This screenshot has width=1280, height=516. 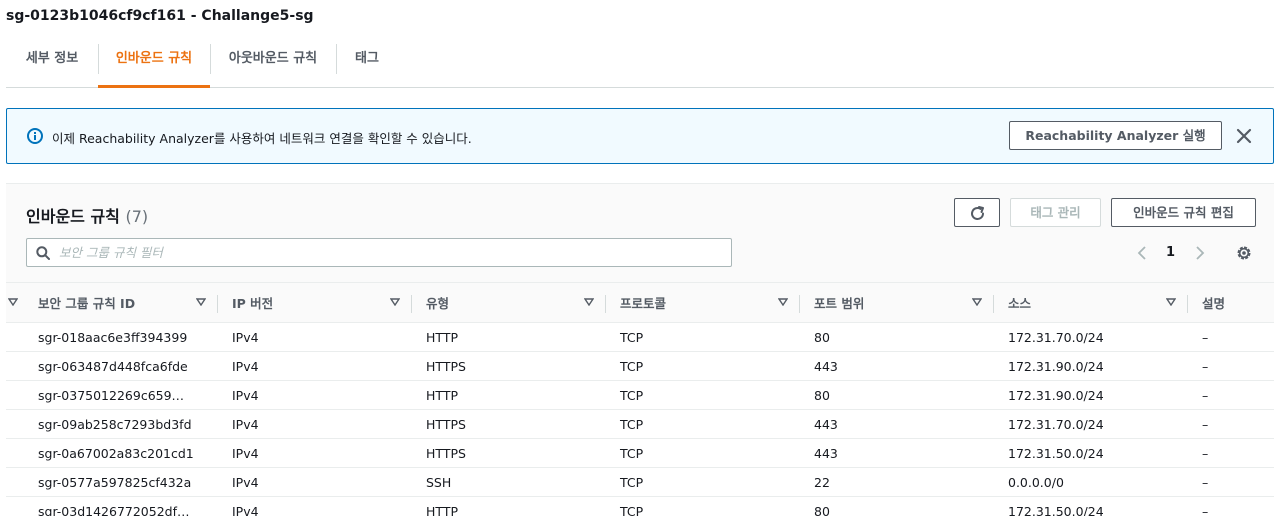 I want to click on column-header-label: 설명, so click(x=1214, y=303).